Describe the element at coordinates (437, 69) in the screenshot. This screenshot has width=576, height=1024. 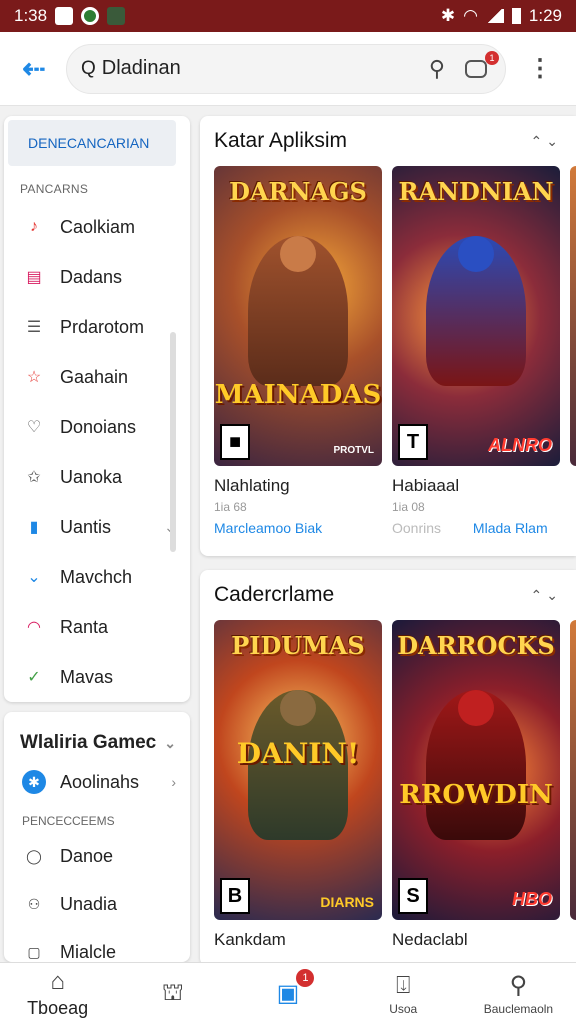
I see `search-icon: ⚲` at that location.